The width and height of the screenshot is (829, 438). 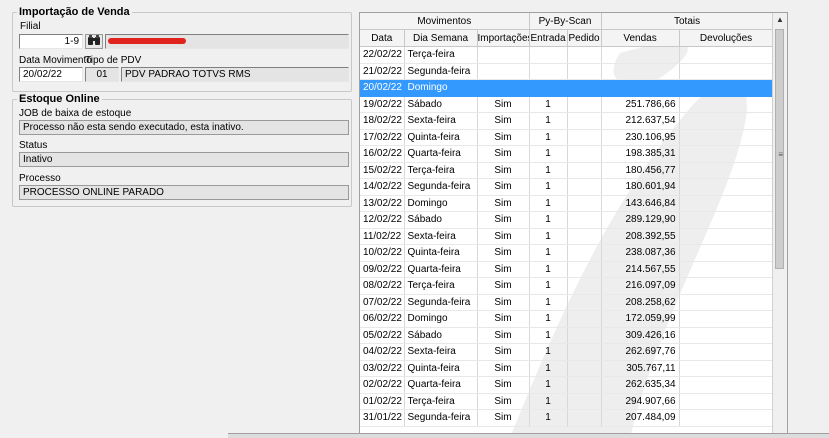 What do you see at coordinates (640, 352) in the screenshot?
I see `cell-vendas: 262.697,76` at bounding box center [640, 352].